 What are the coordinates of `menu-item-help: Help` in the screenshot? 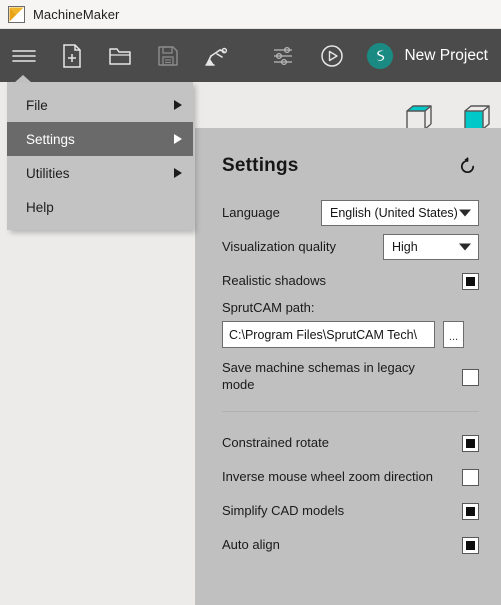 It's located at (100, 207).